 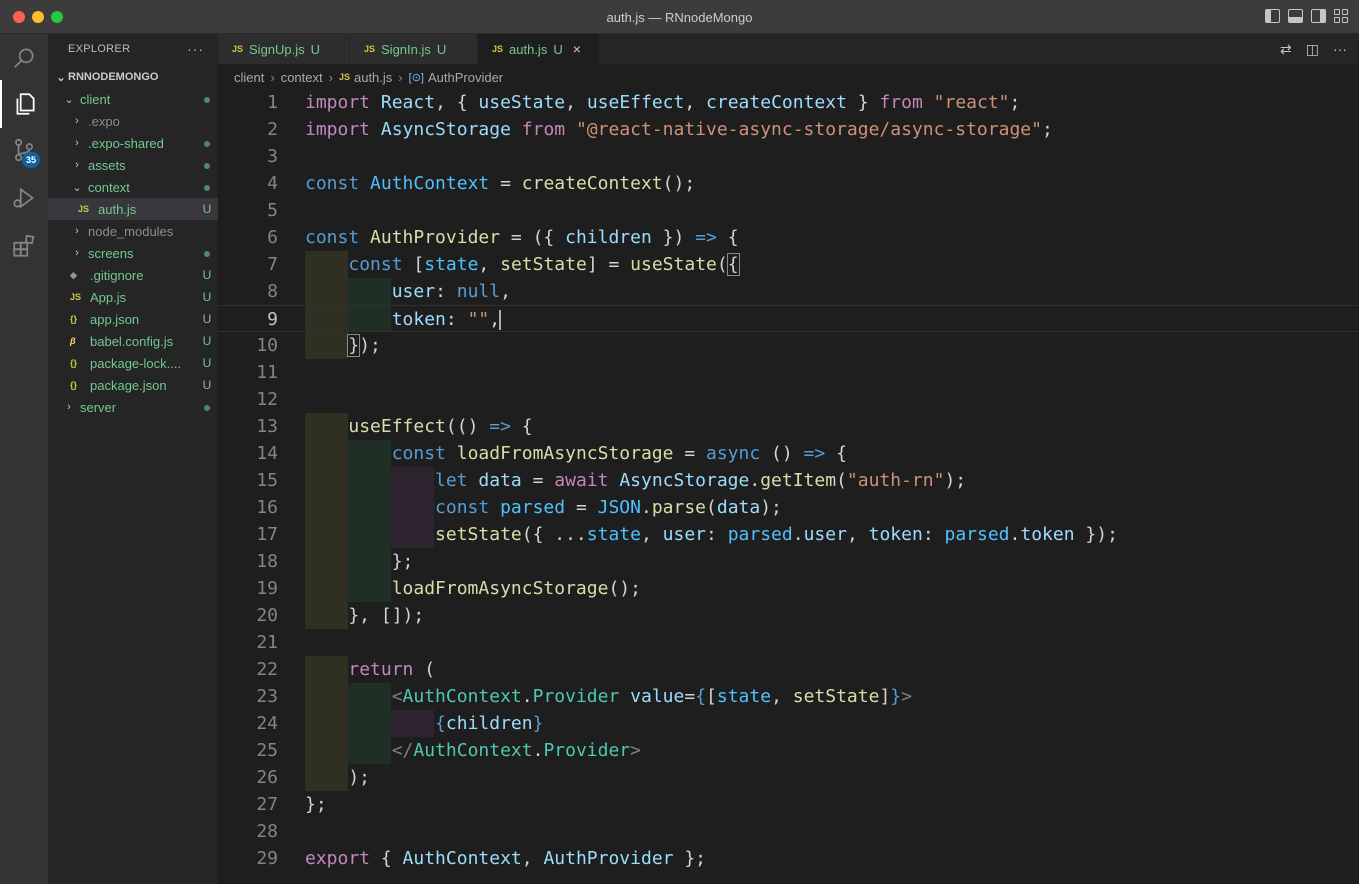 What do you see at coordinates (971, 102) in the screenshot?
I see `code-token: "react"` at bounding box center [971, 102].